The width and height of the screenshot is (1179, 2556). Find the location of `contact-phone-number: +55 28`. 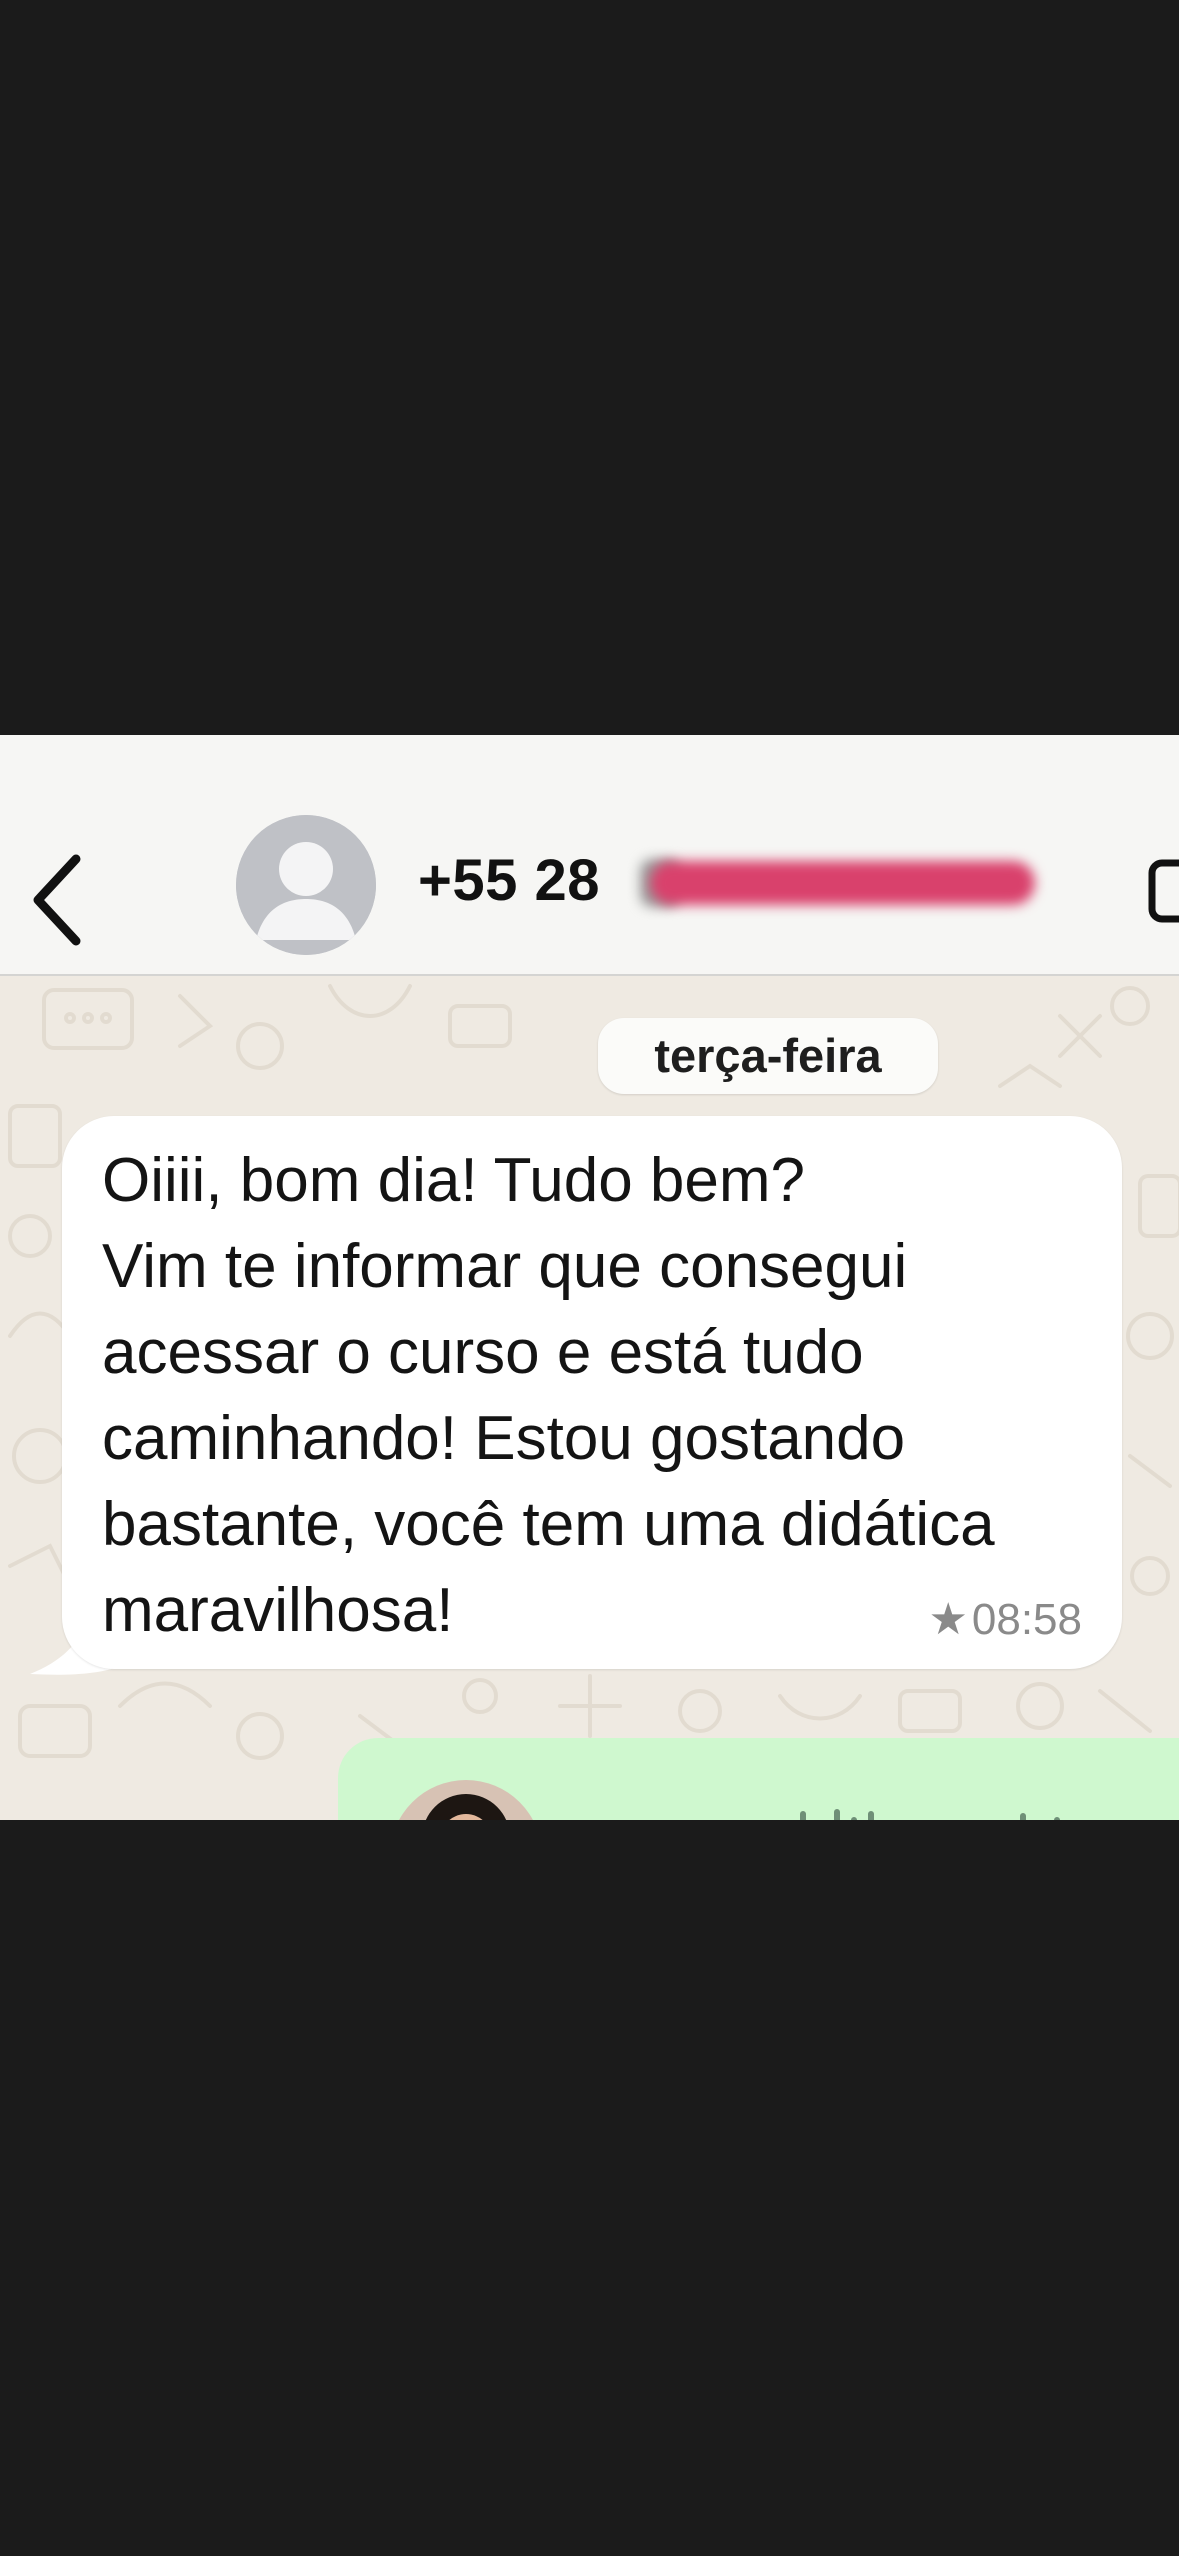

contact-phone-number: +55 28 is located at coordinates (509, 880).